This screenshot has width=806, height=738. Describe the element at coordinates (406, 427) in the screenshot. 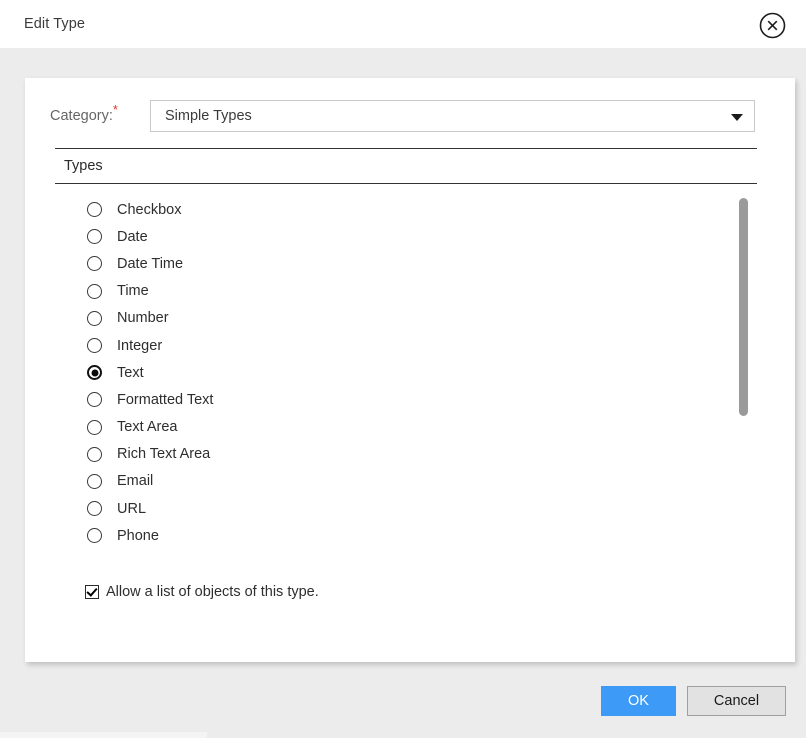

I see `type-option-text-area: Text Area` at that location.